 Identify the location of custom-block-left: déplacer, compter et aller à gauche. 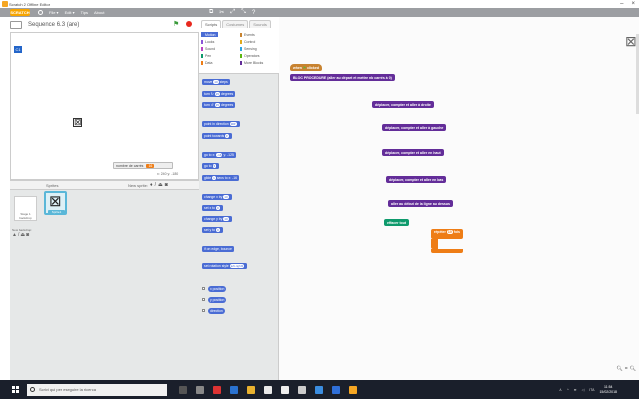
(414, 127).